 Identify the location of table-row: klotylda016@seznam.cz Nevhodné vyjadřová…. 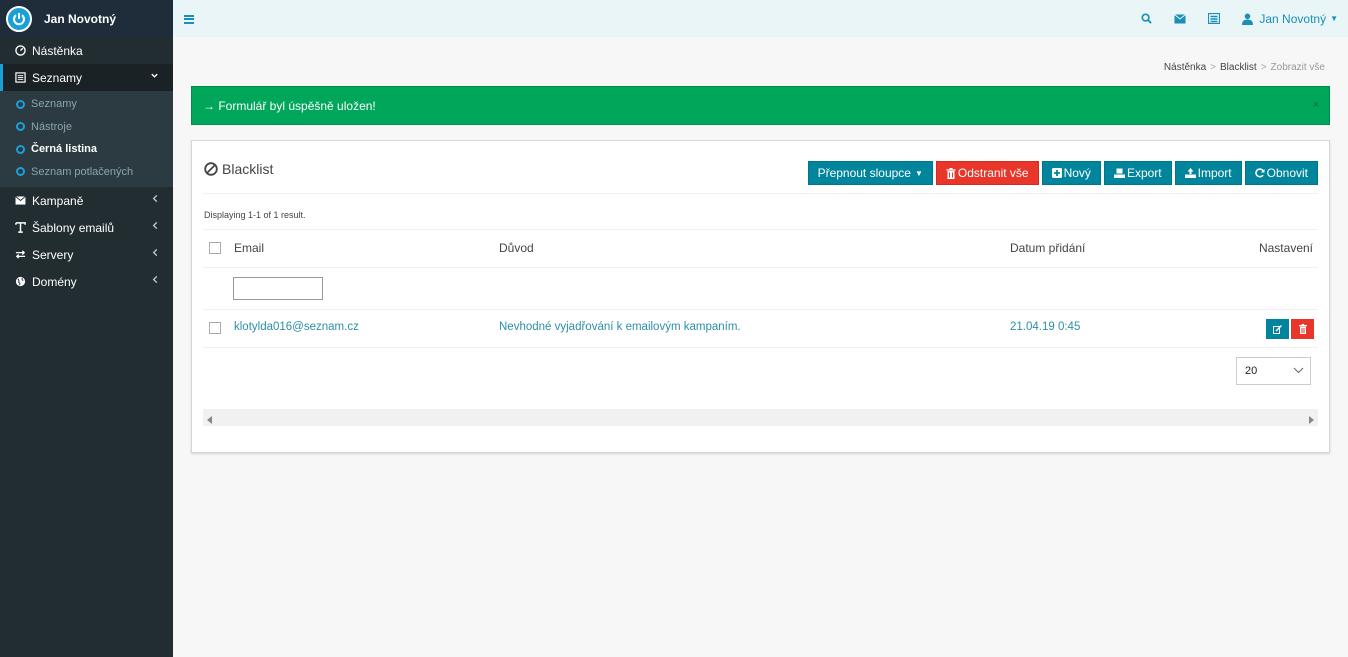
(760, 328).